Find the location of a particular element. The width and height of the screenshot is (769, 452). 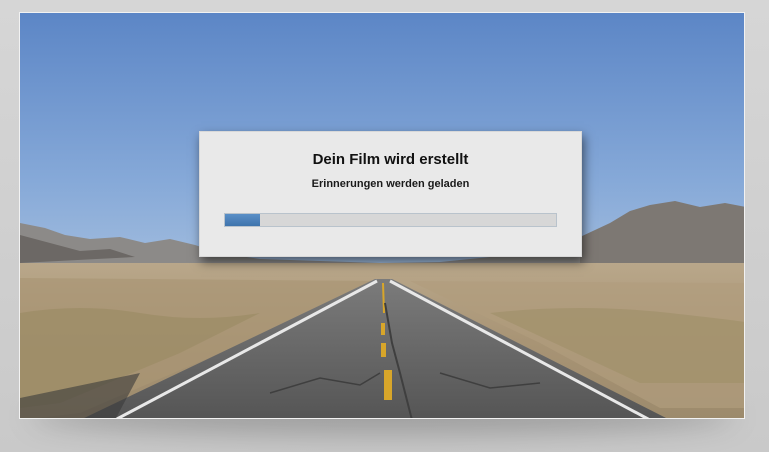

progress-bar is located at coordinates (390, 220).